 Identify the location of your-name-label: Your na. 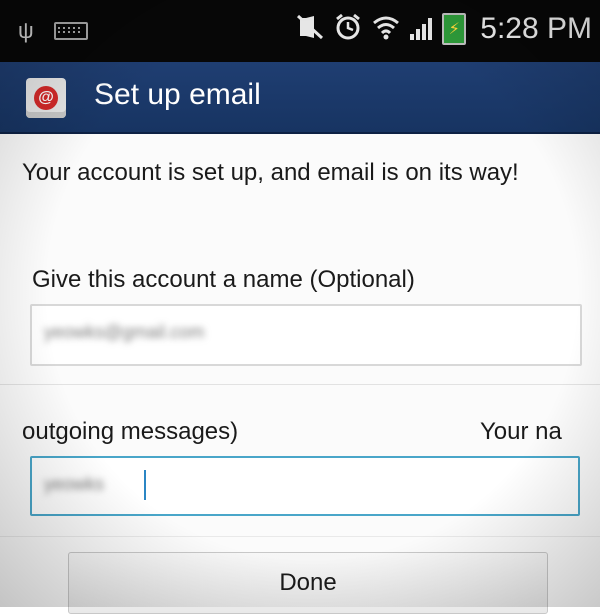
(521, 431).